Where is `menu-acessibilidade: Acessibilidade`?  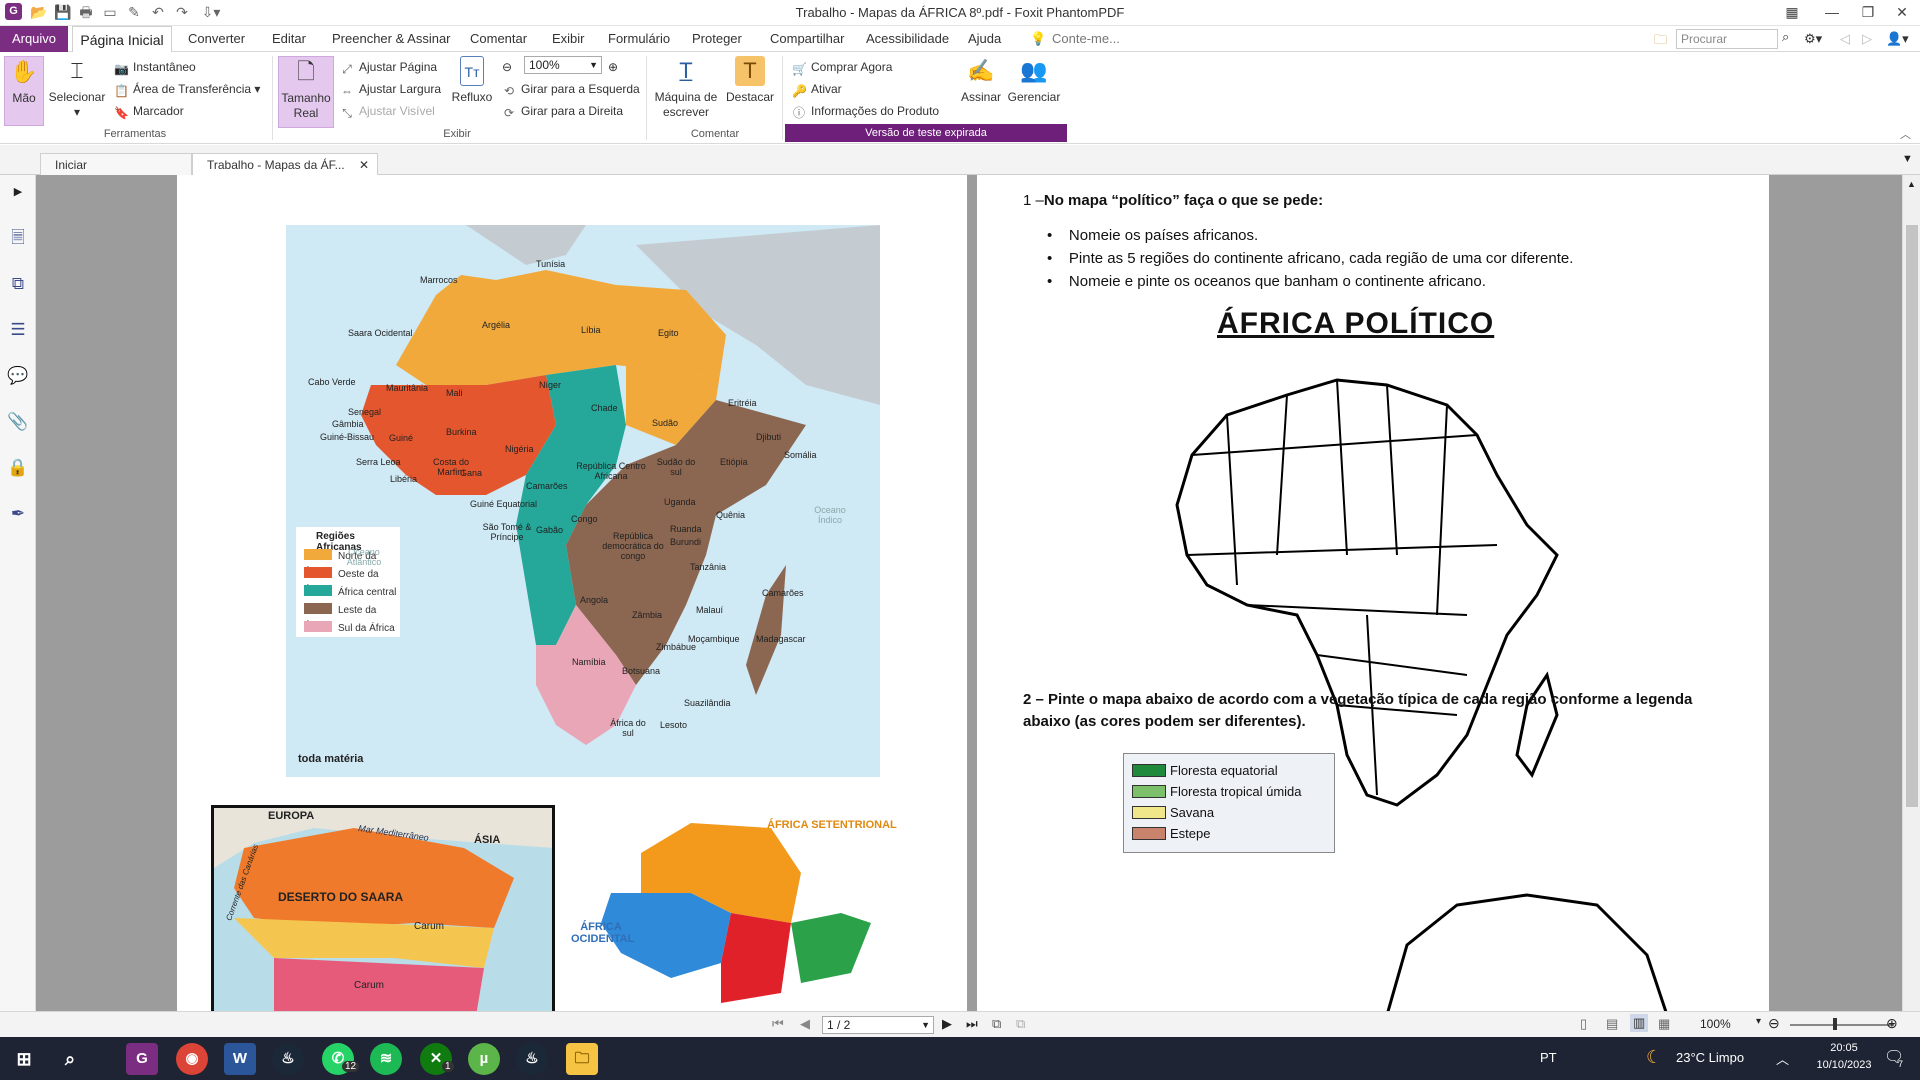
menu-acessibilidade: Acessibilidade is located at coordinates (907, 38).